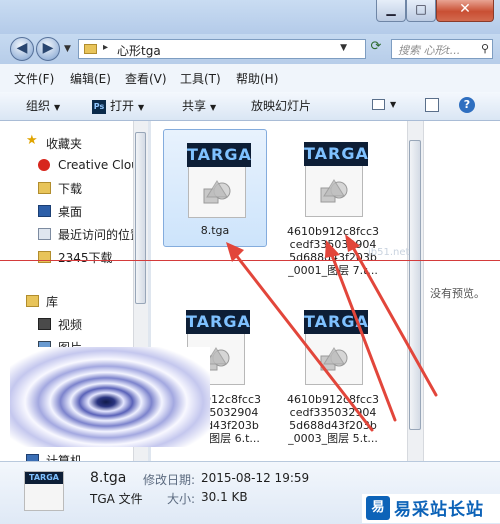 This screenshot has height=524, width=500. What do you see at coordinates (100, 234) in the screenshot?
I see `nav-recent-places: 最近访问的位置` at bounding box center [100, 234].